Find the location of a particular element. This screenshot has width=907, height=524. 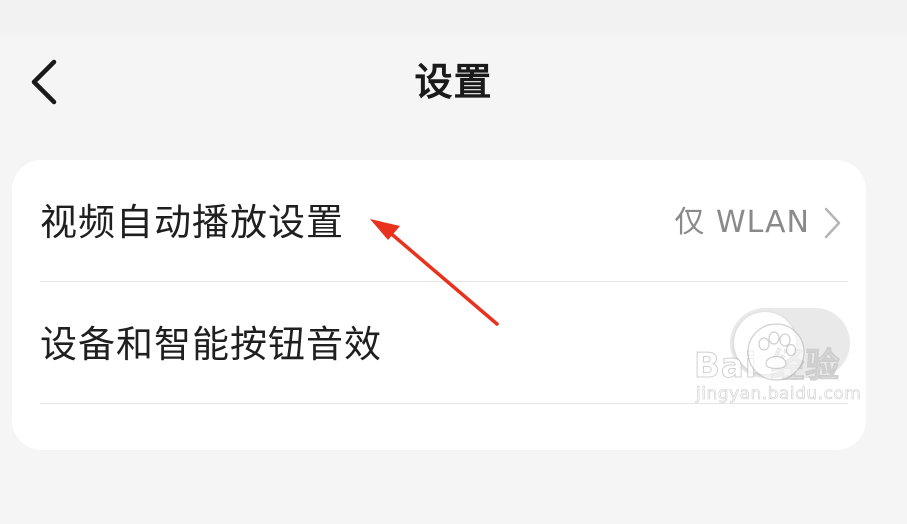

chevron-right-icon is located at coordinates (832, 223).